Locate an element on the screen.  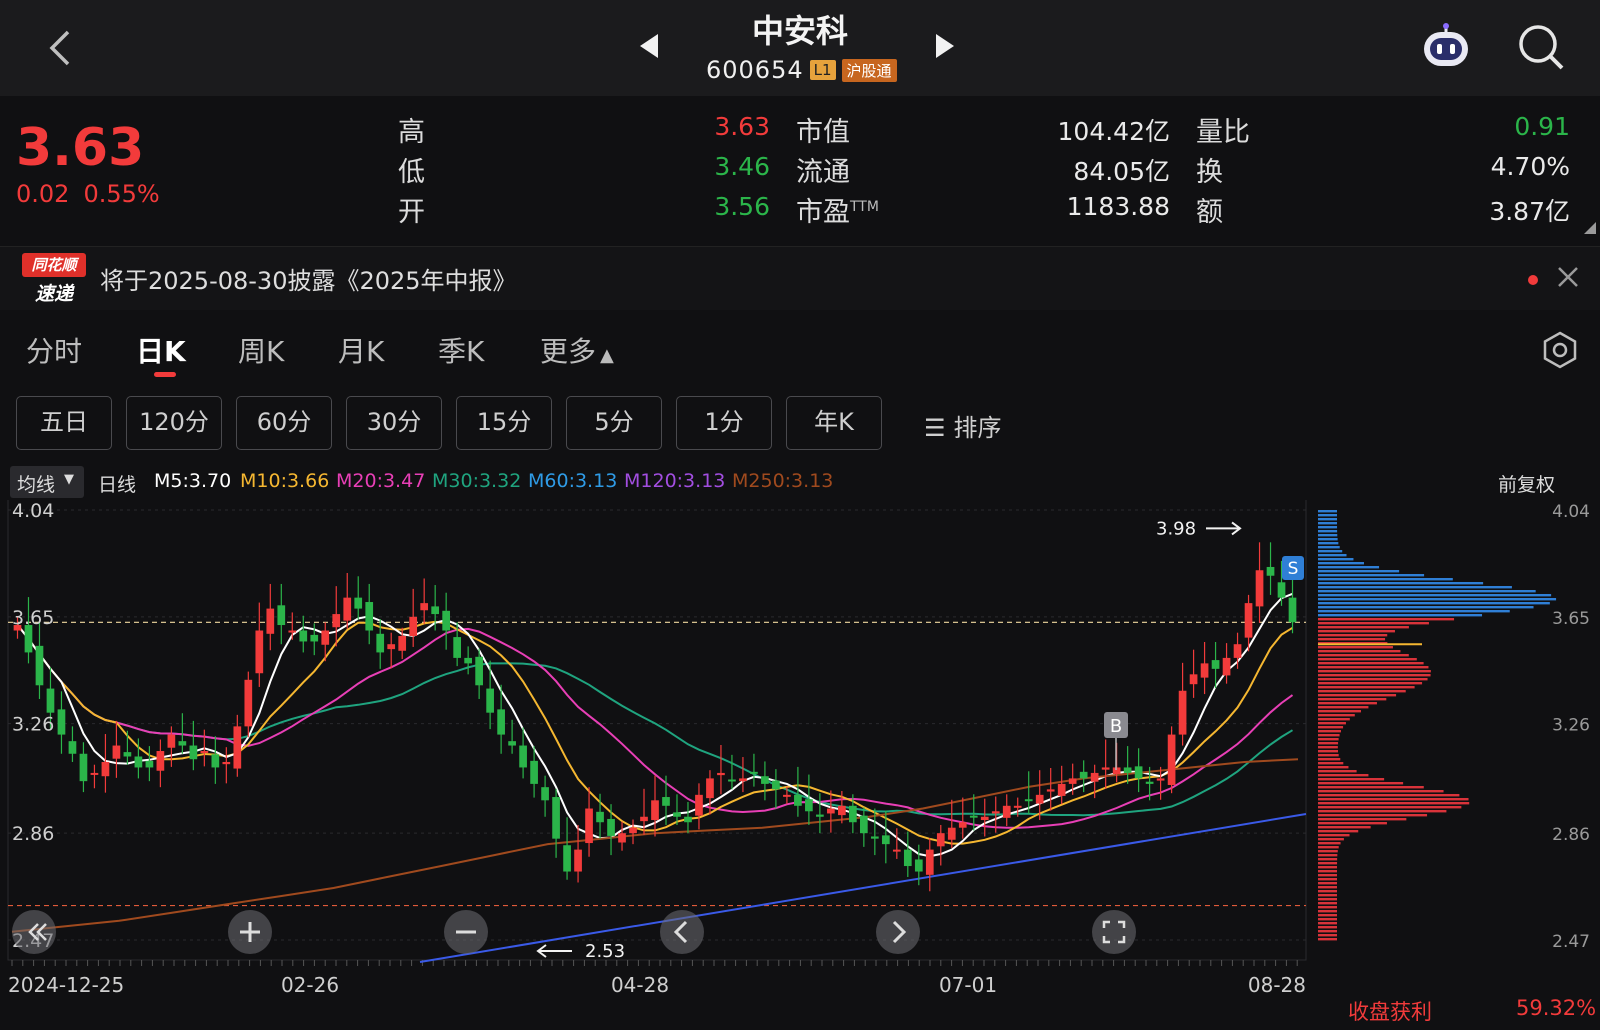
btn-60m: 60分 is located at coordinates (284, 423).